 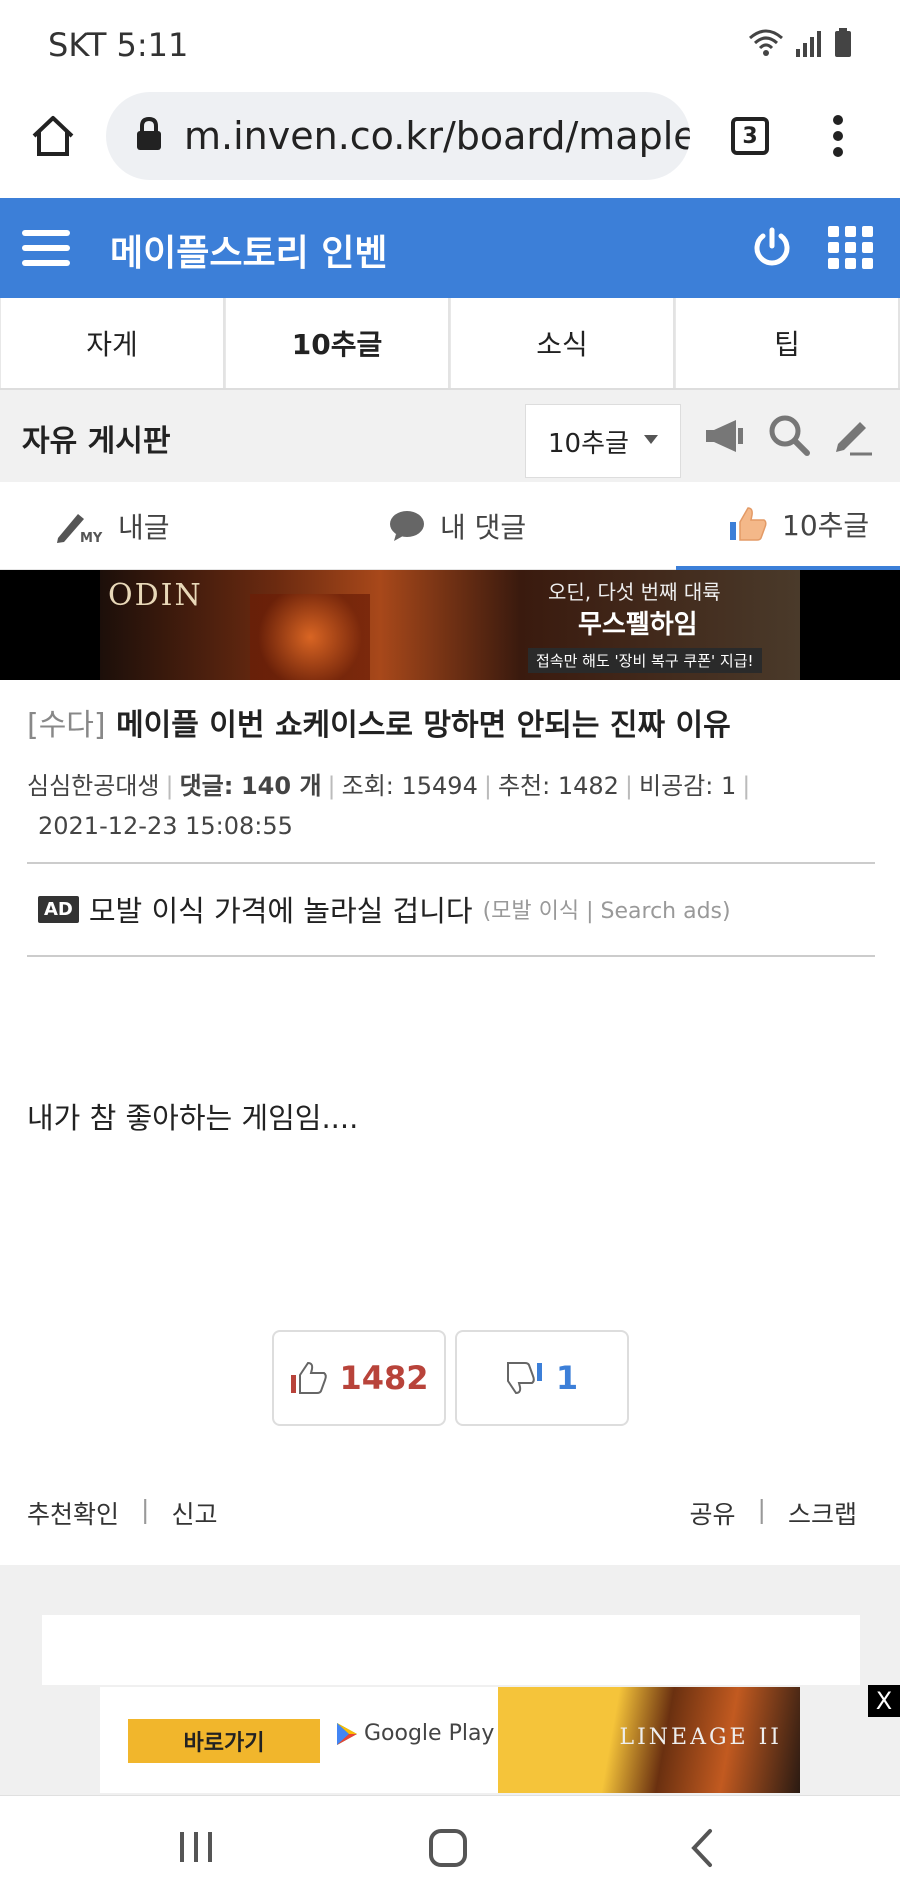 I want to click on board-name: 자유 게시판, so click(x=96, y=438).